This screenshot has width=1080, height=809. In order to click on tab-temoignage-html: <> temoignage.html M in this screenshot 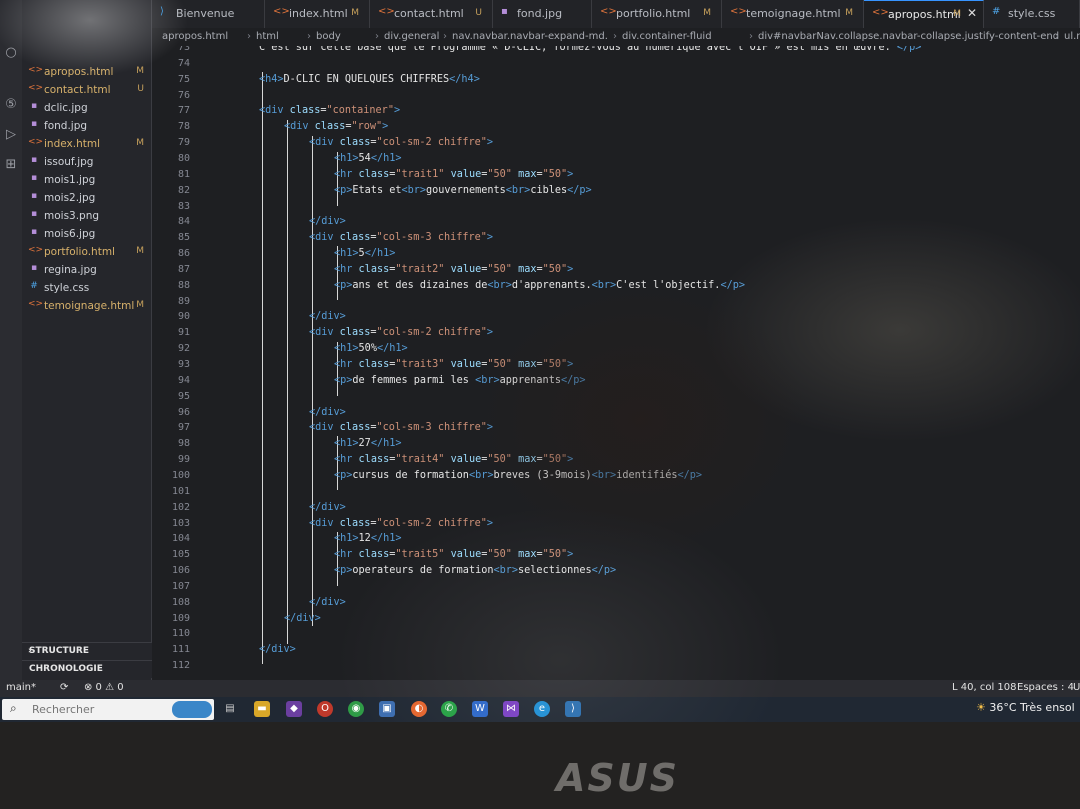, I will do `click(793, 14)`.